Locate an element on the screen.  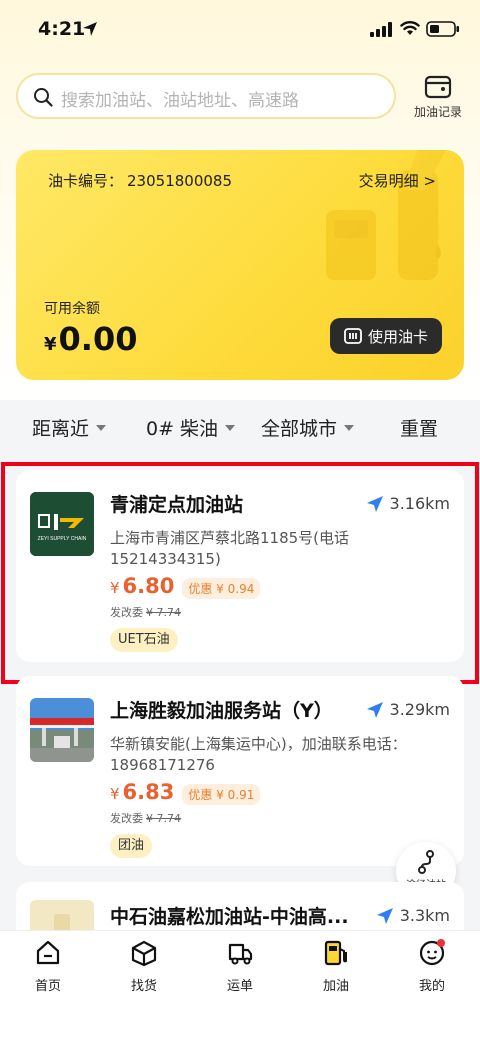
refuel-record-button: 加油记录 is located at coordinates (438, 98).